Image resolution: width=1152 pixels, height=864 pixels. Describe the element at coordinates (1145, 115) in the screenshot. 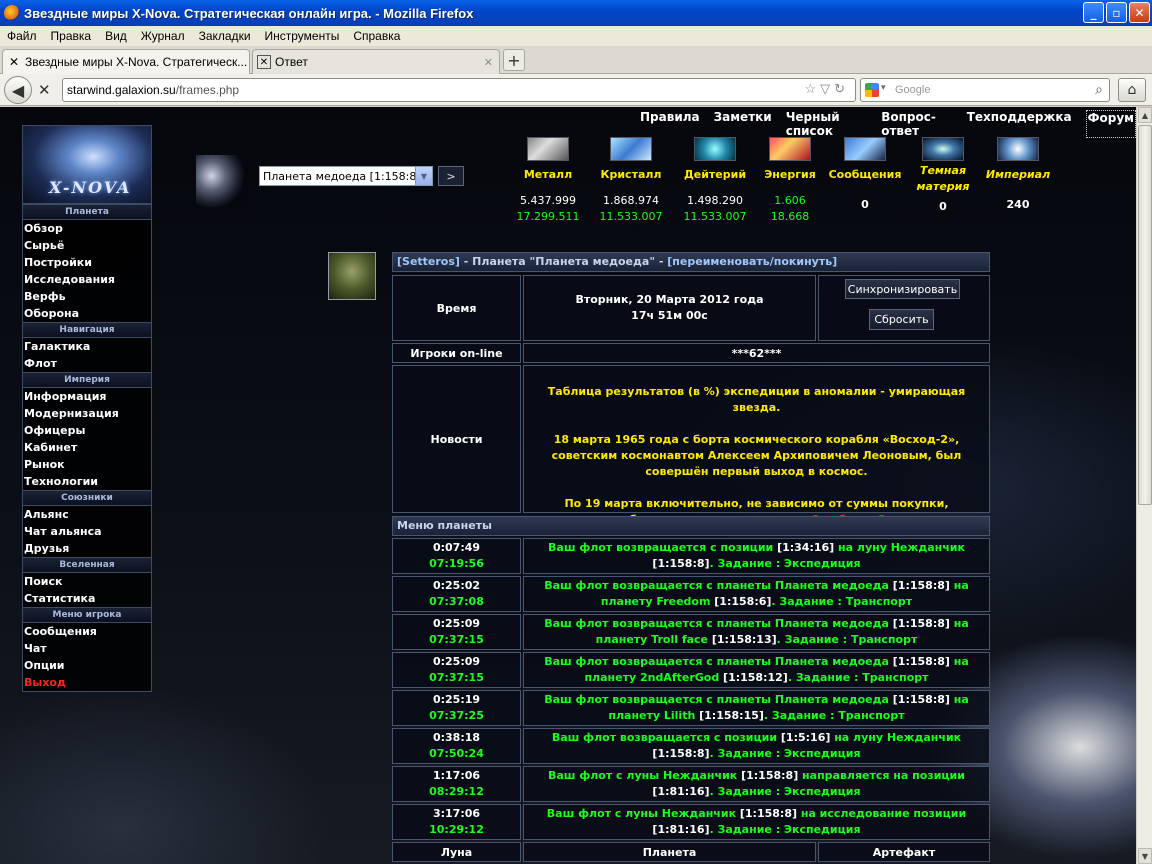

I see `scroll-up-icon: ▲` at that location.